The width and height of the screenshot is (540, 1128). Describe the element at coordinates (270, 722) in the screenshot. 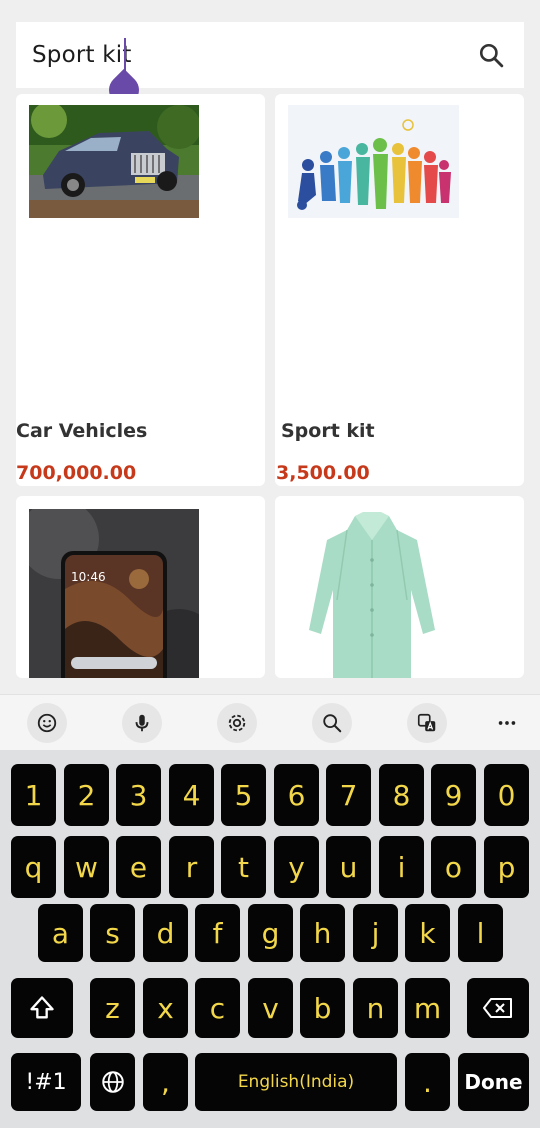

I see `keyboard-toolbar` at that location.